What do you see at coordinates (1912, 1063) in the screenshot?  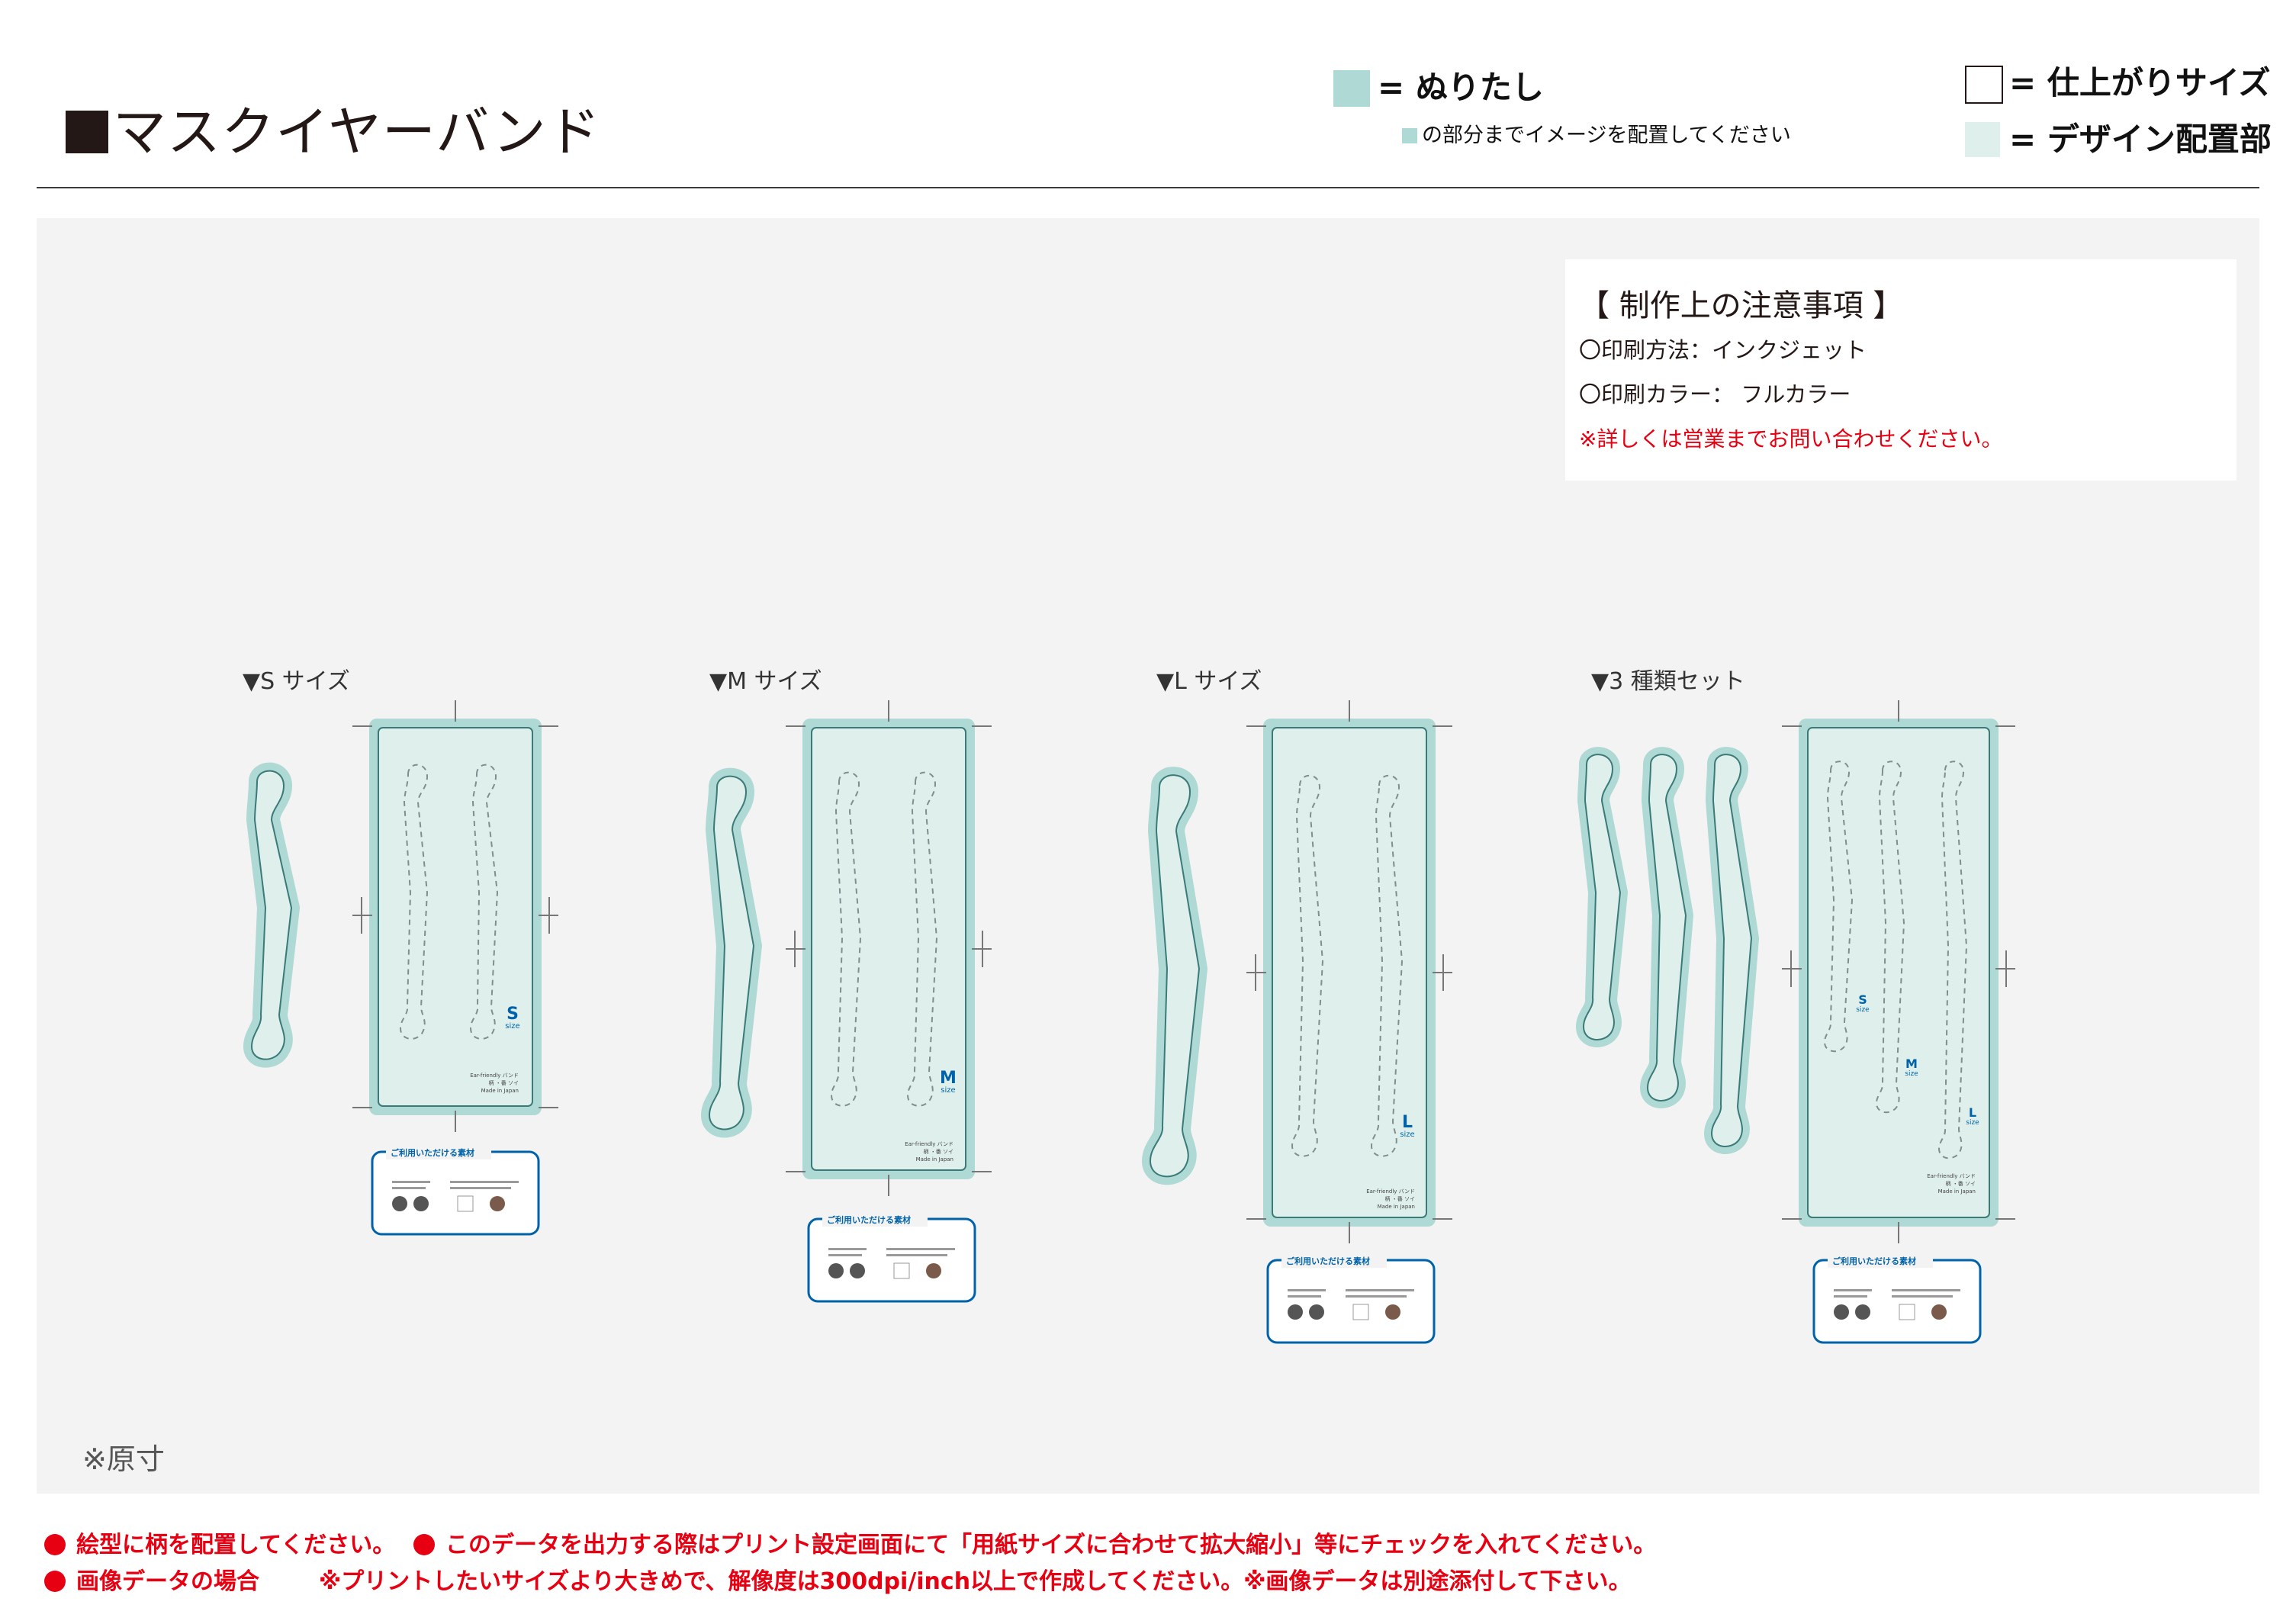 I see `set-size-letter-m: M` at bounding box center [1912, 1063].